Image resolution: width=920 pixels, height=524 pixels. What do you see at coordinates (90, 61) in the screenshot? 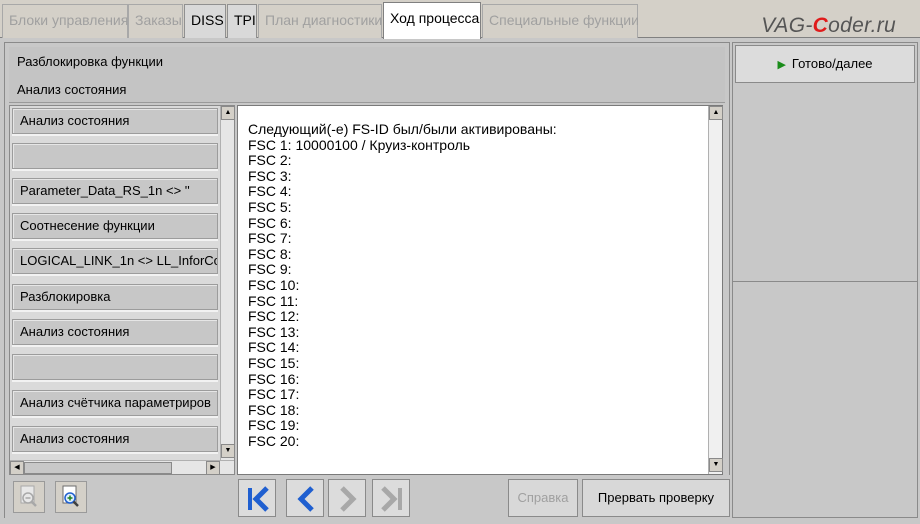
I see `function-title: Разблокировка функции` at bounding box center [90, 61].